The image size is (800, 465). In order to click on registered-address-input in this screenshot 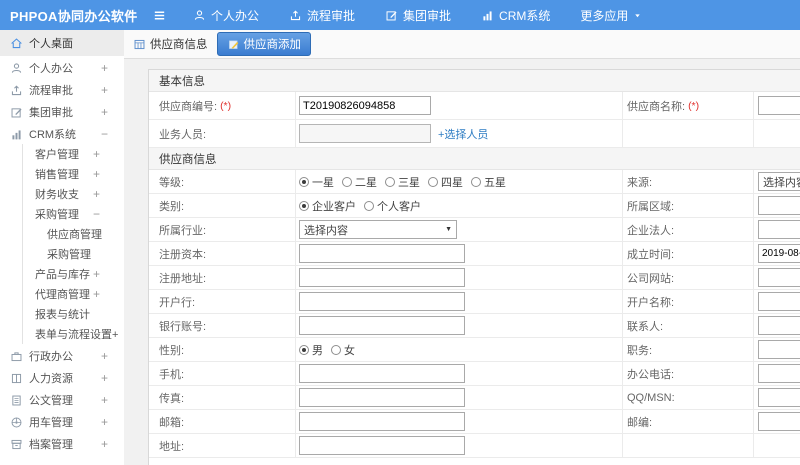, I will do `click(382, 277)`.